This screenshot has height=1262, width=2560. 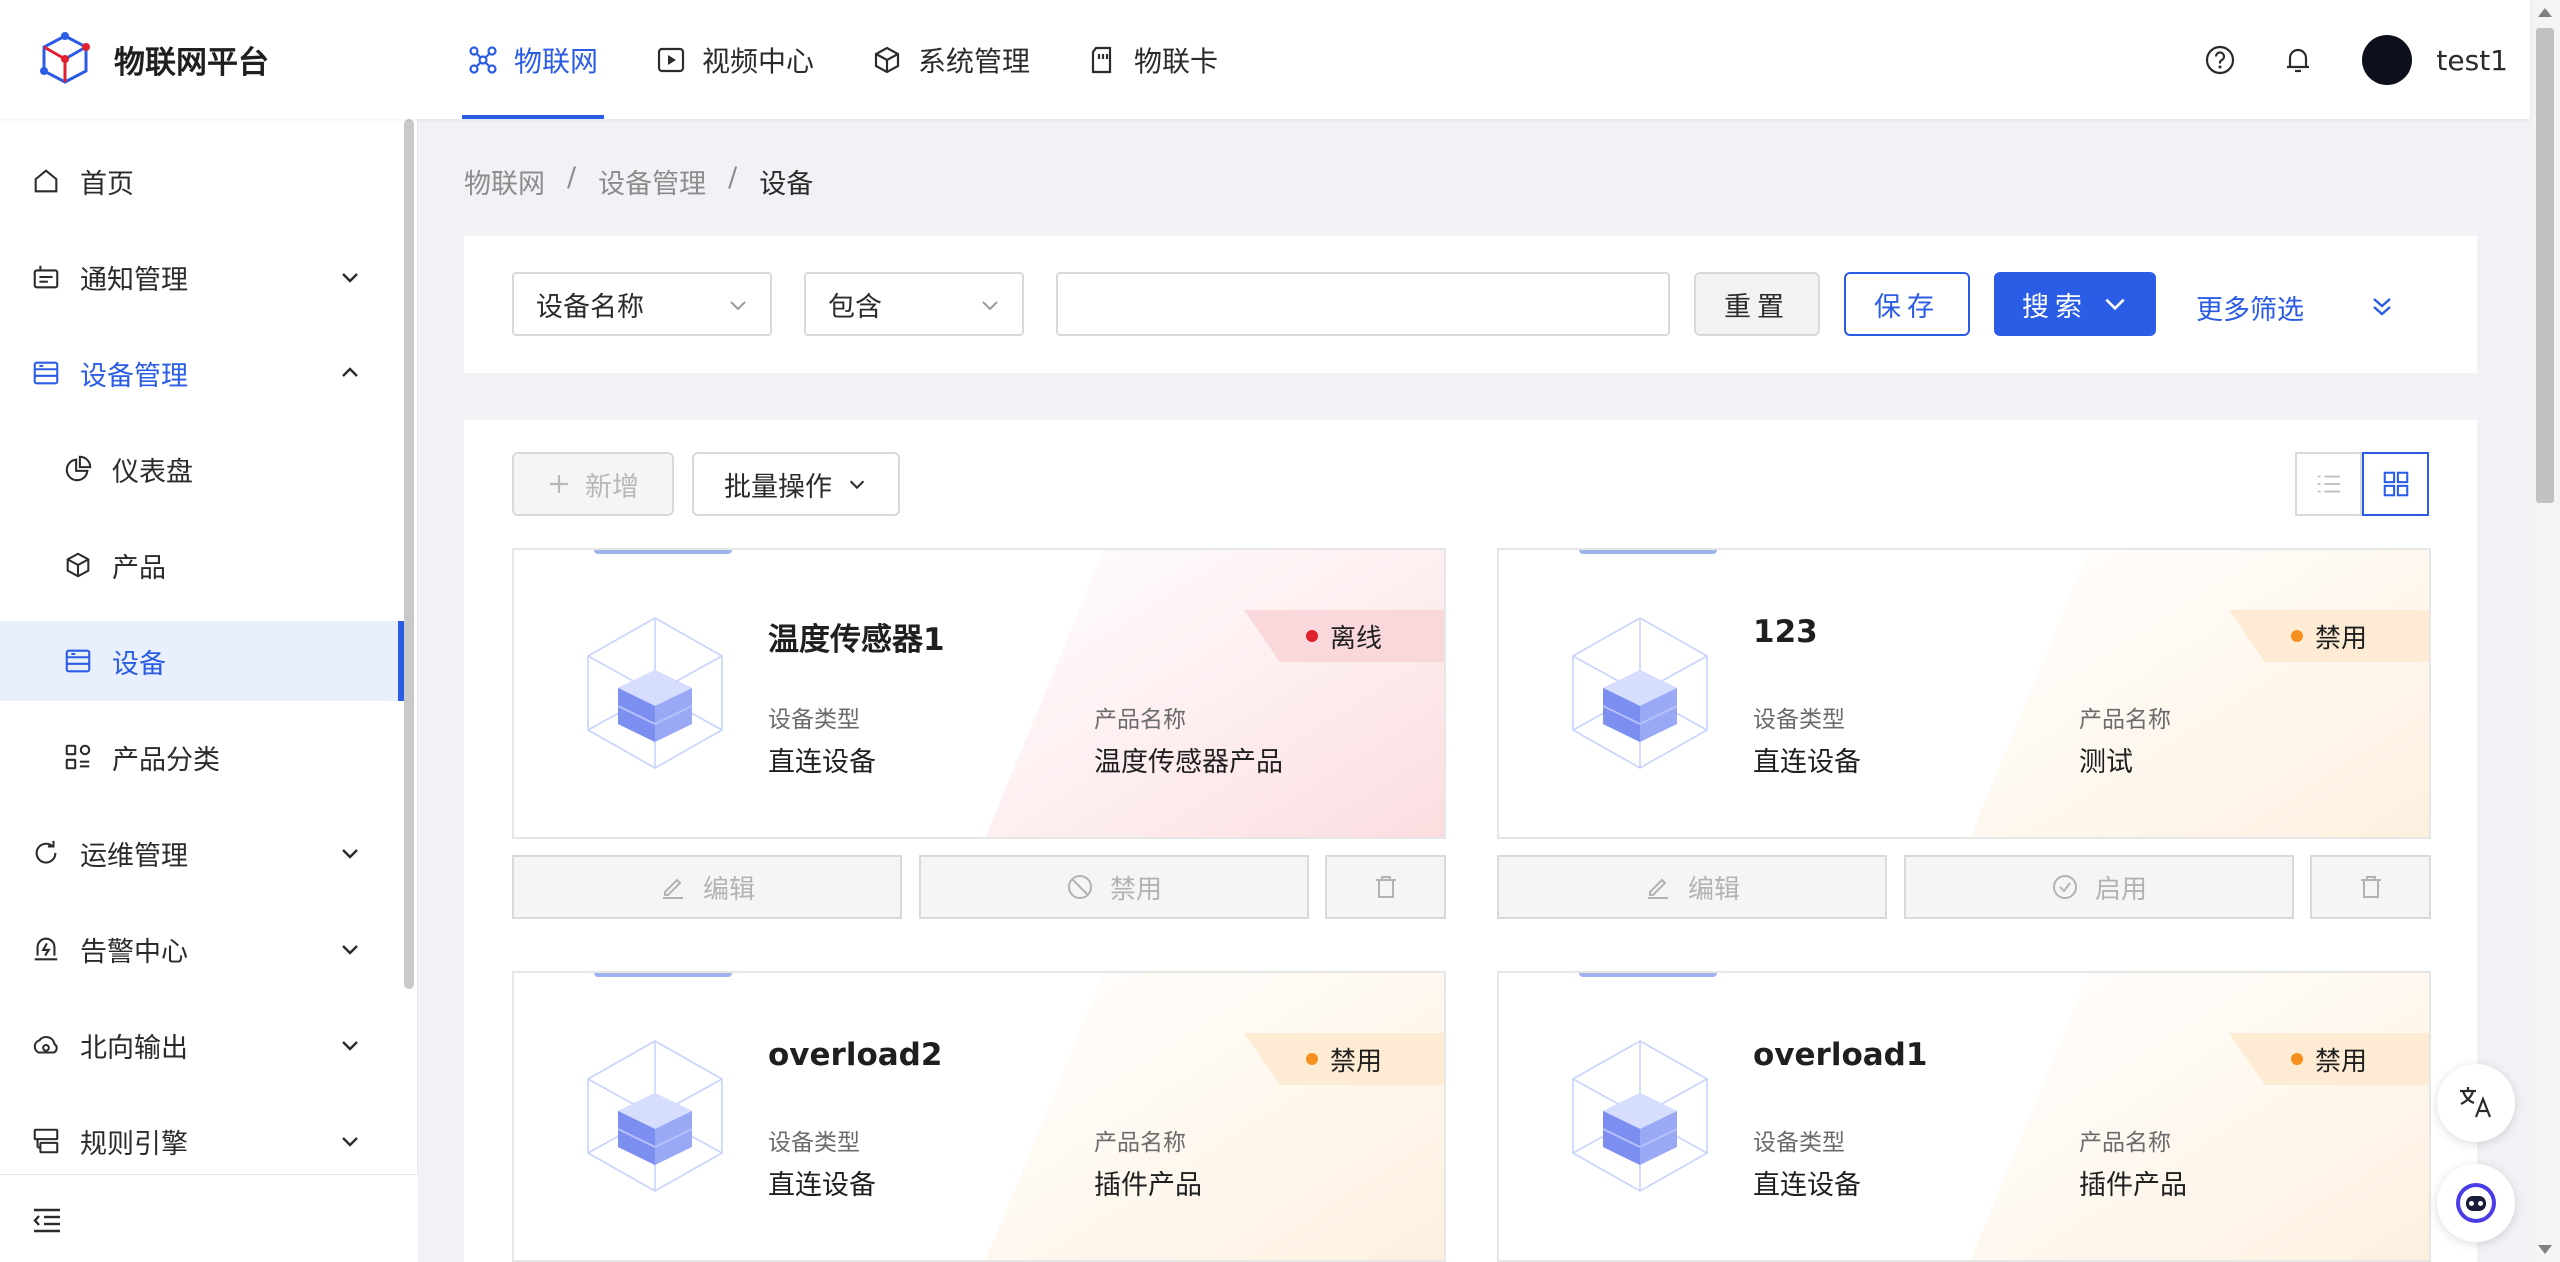 I want to click on cube-logo-icon, so click(x=65, y=58).